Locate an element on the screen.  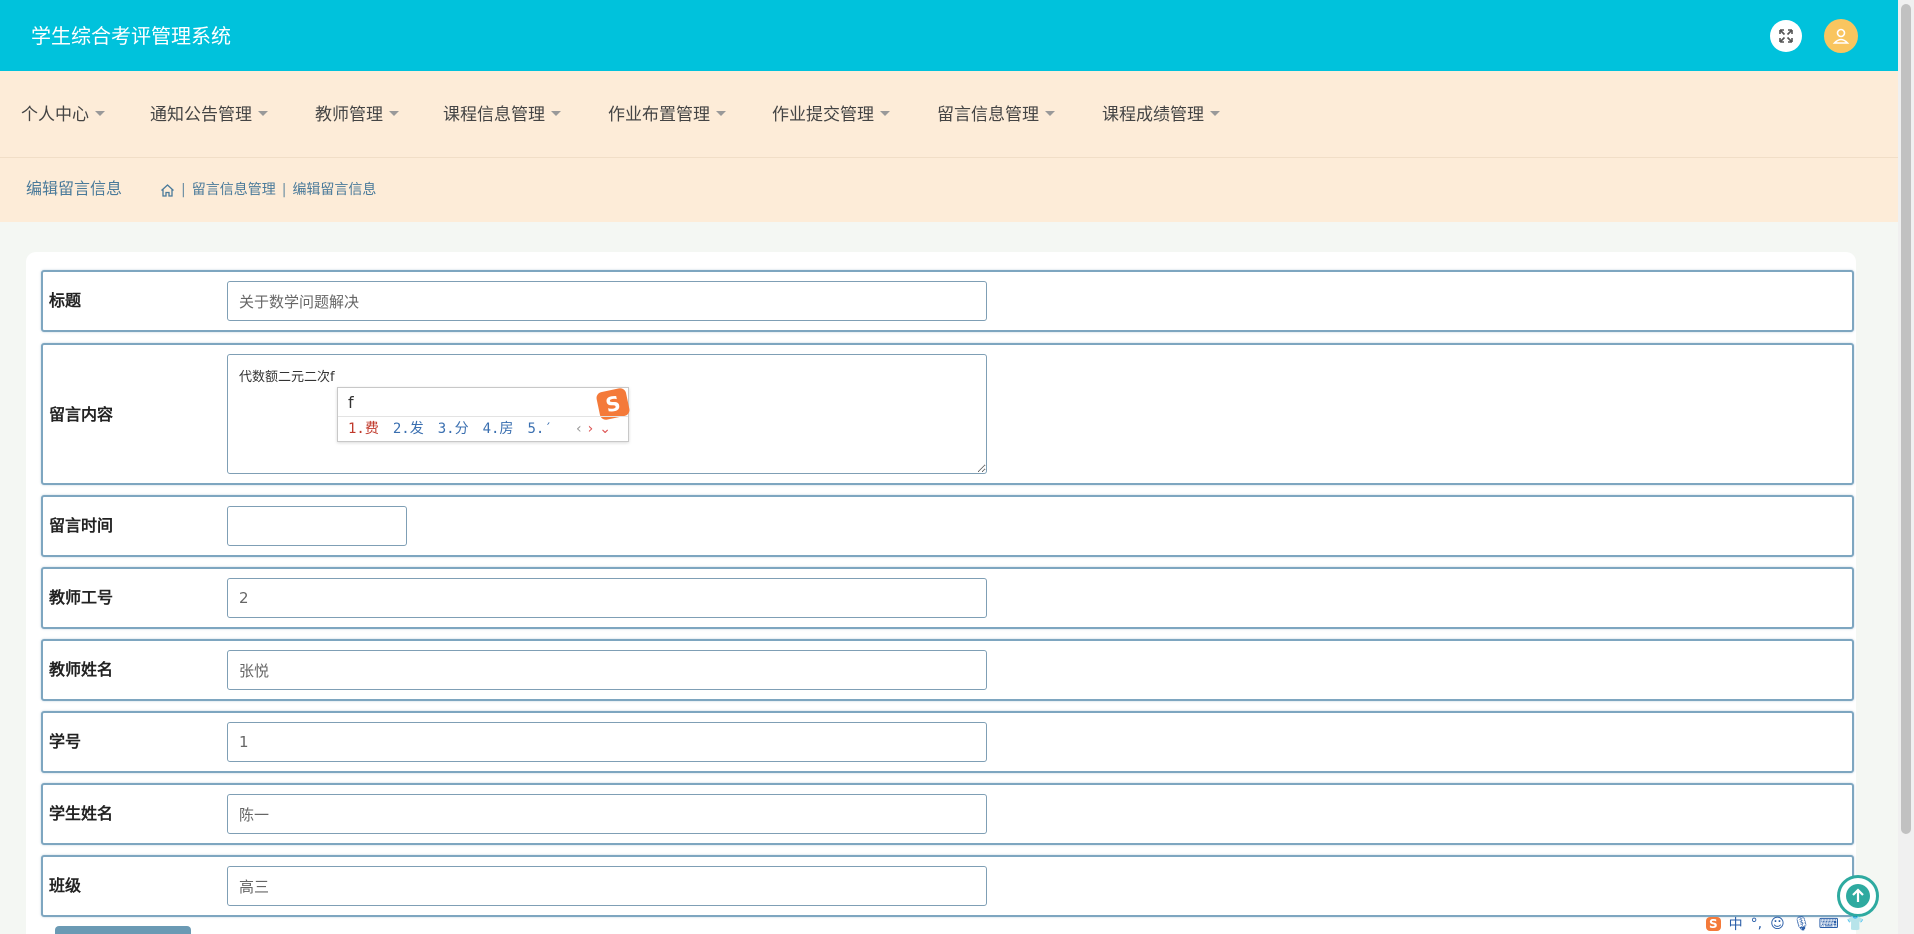
app-title: 学生综合考评管理系统 is located at coordinates (131, 36).